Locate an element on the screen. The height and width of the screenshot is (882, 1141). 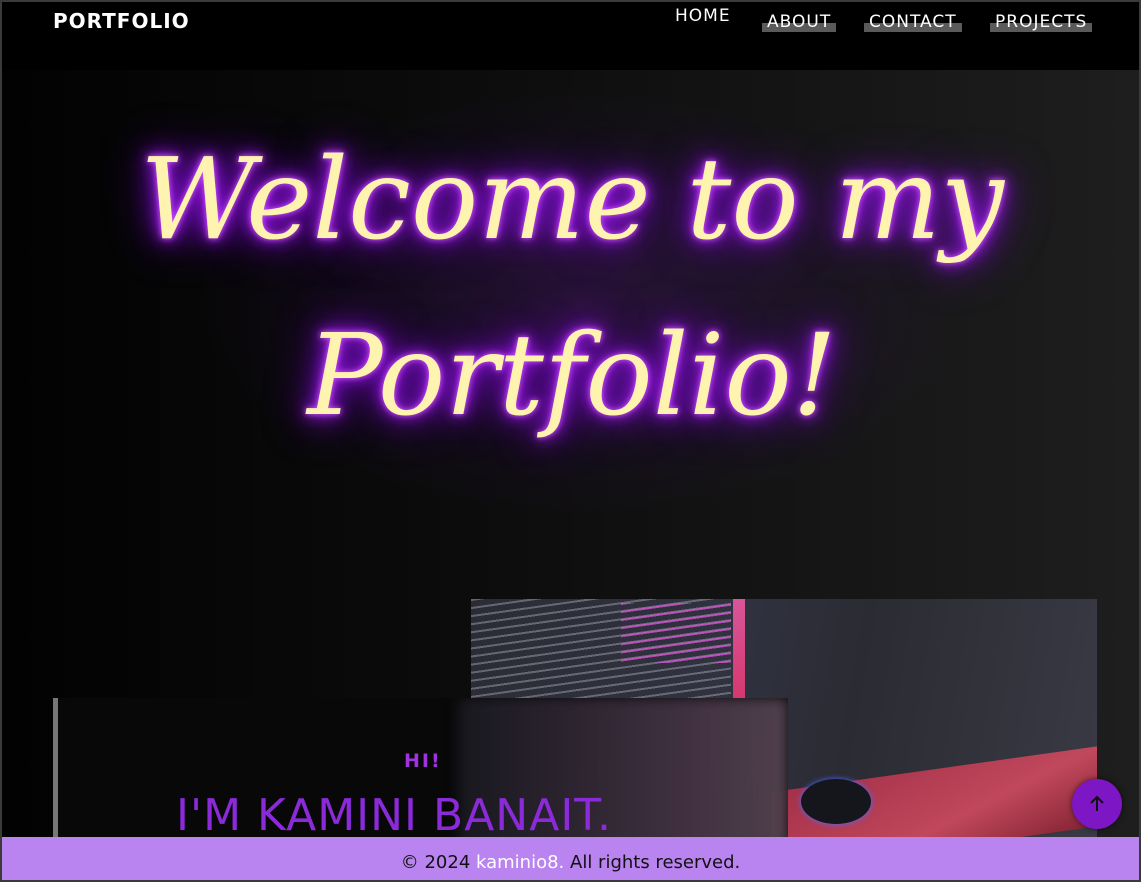
mouse-decoration is located at coordinates (836, 801).